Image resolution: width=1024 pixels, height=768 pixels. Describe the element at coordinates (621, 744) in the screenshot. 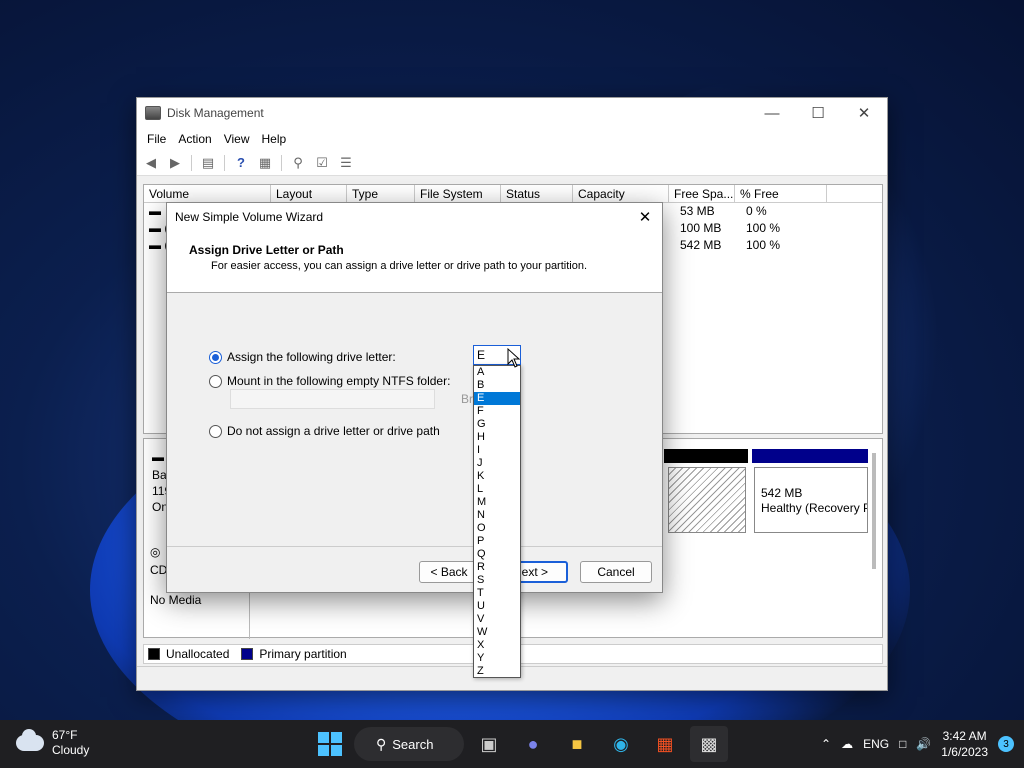

I see `edge-icon: ◉` at that location.